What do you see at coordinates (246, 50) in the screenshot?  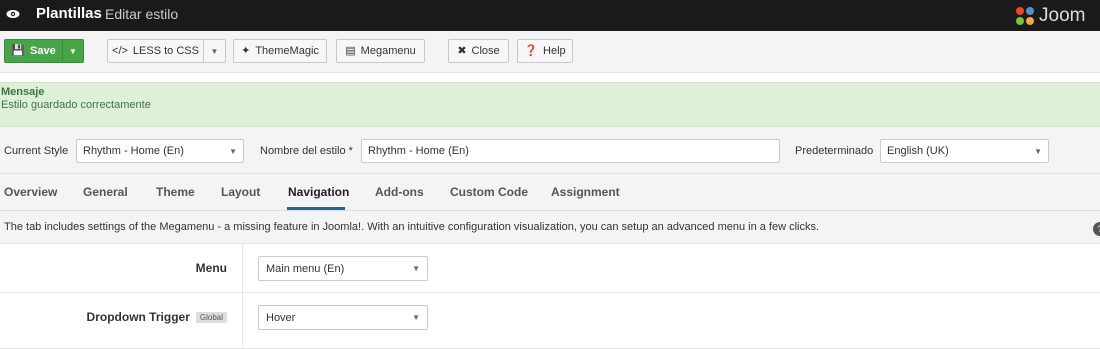 I see `magic-wand-icon: ✦` at bounding box center [246, 50].